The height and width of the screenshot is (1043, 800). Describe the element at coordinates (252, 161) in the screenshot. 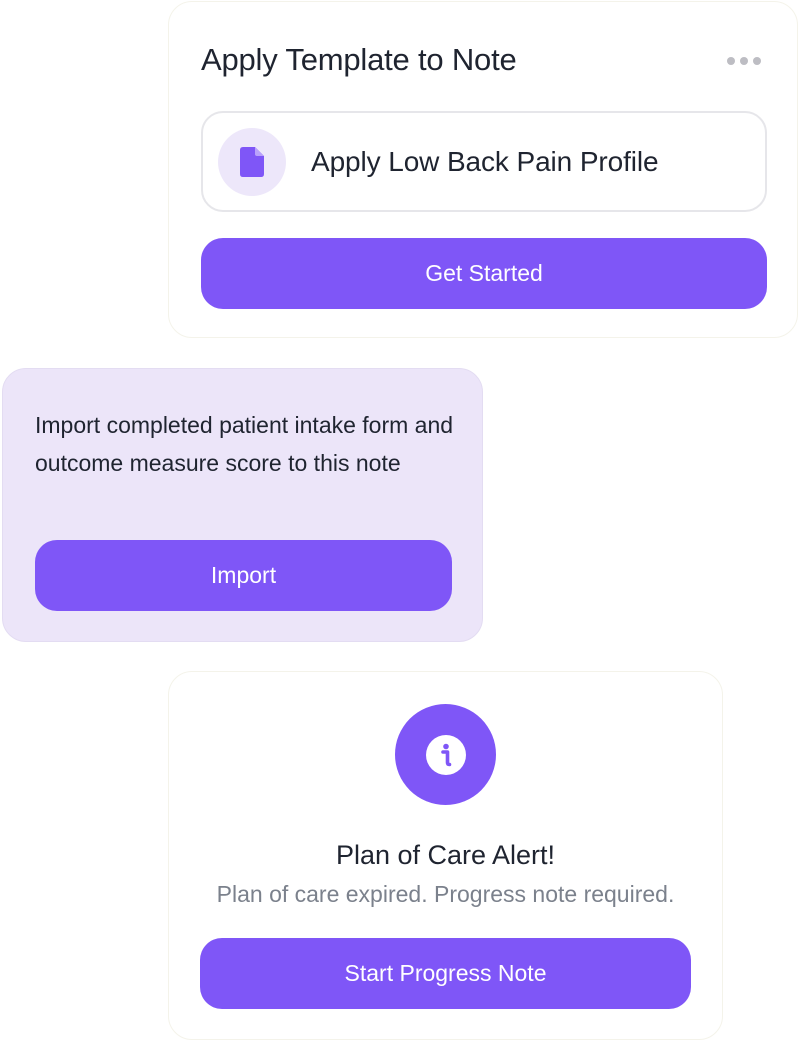

I see `document-icon` at that location.